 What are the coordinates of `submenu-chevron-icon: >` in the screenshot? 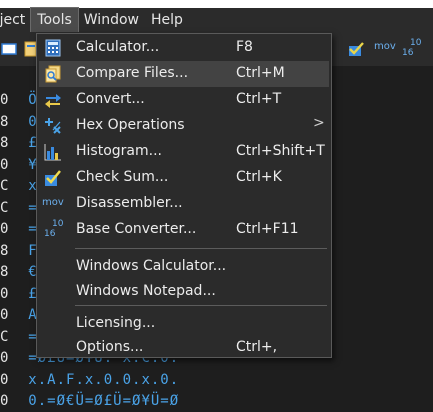 It's located at (319, 123).